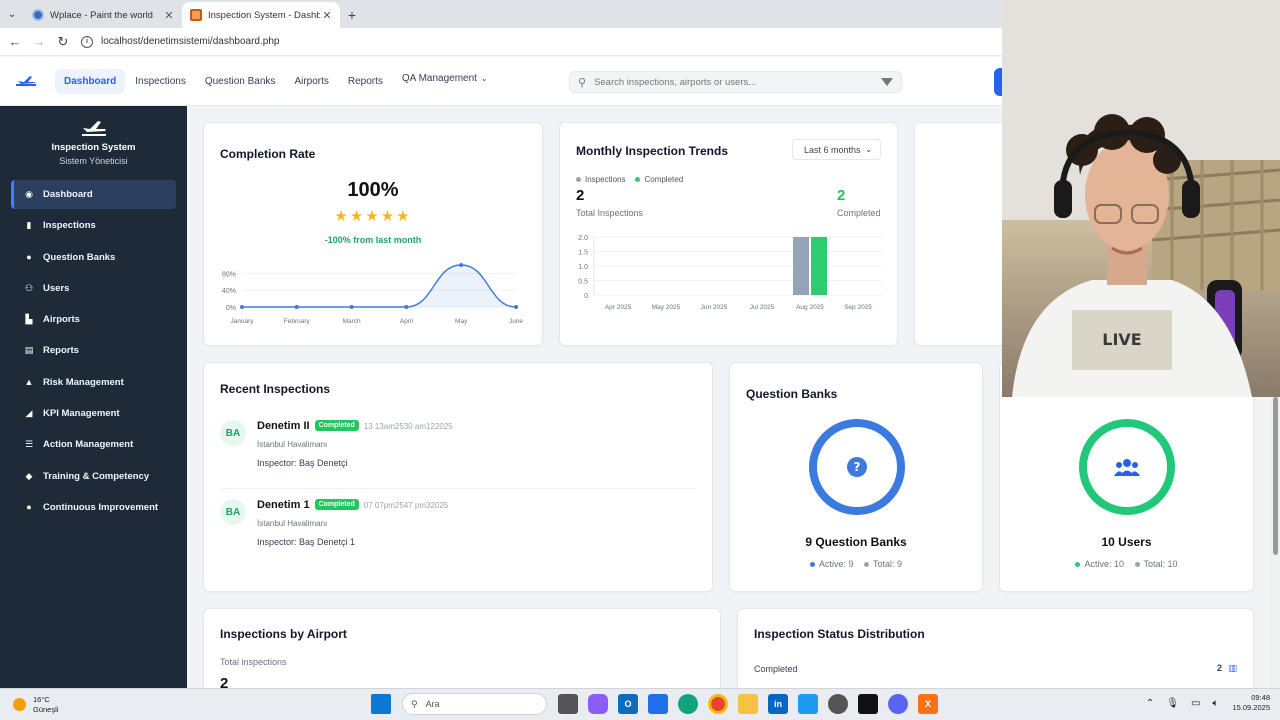 The width and height of the screenshot is (1280, 720). Describe the element at coordinates (658, 704) in the screenshot. I see `store-icon` at that location.